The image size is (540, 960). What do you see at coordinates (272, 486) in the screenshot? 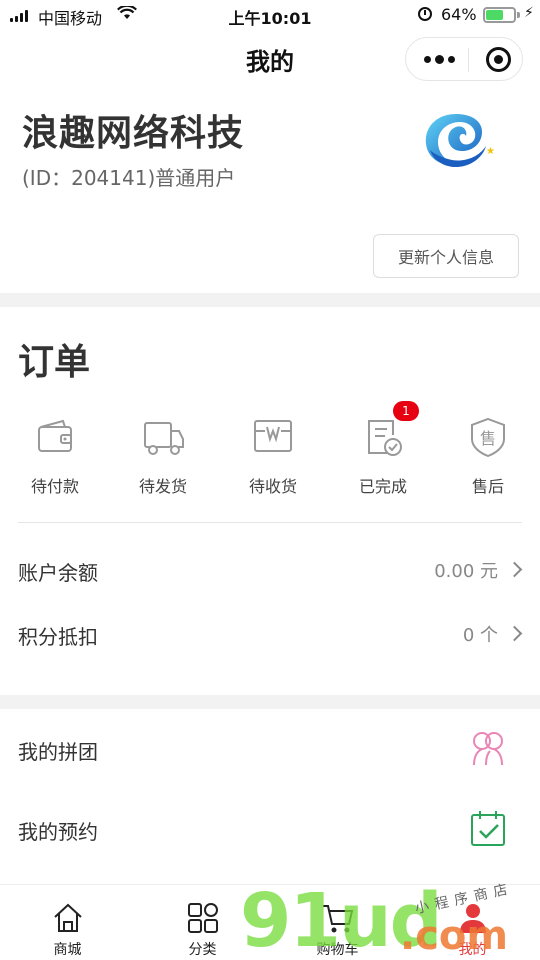
I see `order-pending-receipt-label: 待收货` at bounding box center [272, 486].